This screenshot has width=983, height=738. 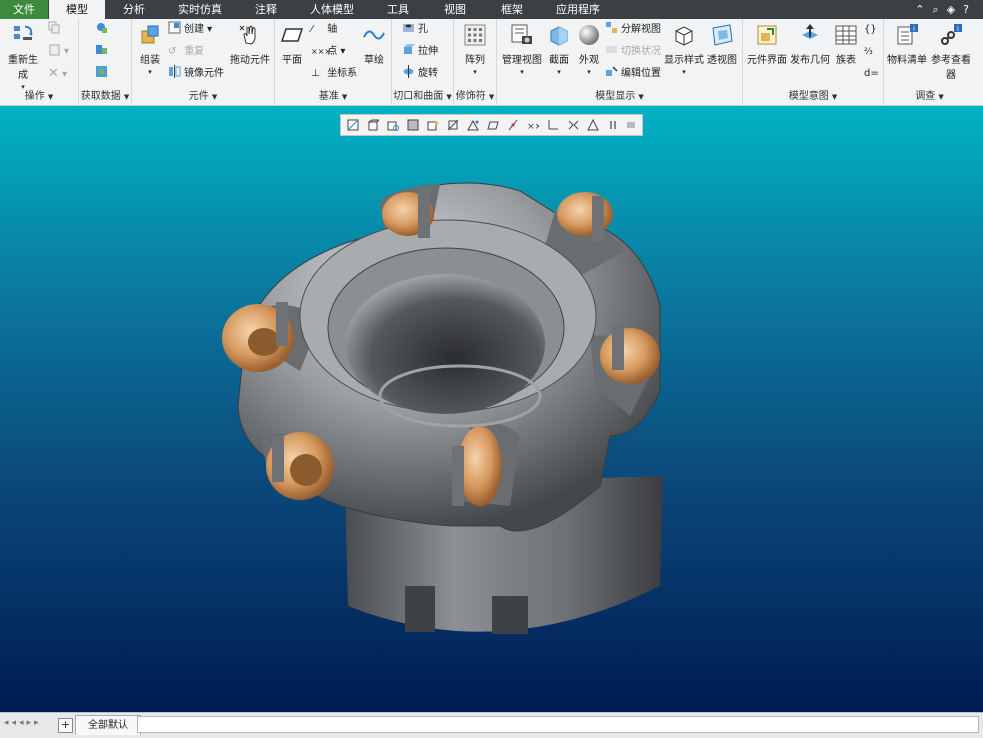 What do you see at coordinates (455, 9) in the screenshot?
I see `tab-view: 视图` at bounding box center [455, 9].